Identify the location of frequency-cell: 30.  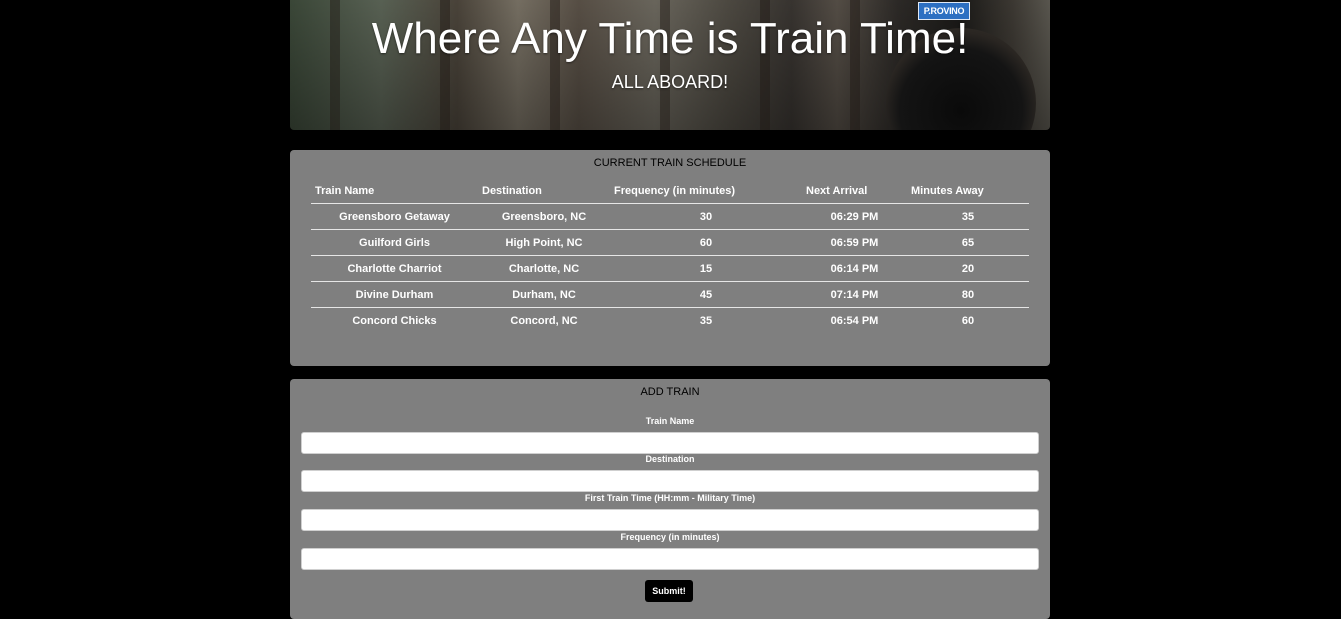
(706, 216).